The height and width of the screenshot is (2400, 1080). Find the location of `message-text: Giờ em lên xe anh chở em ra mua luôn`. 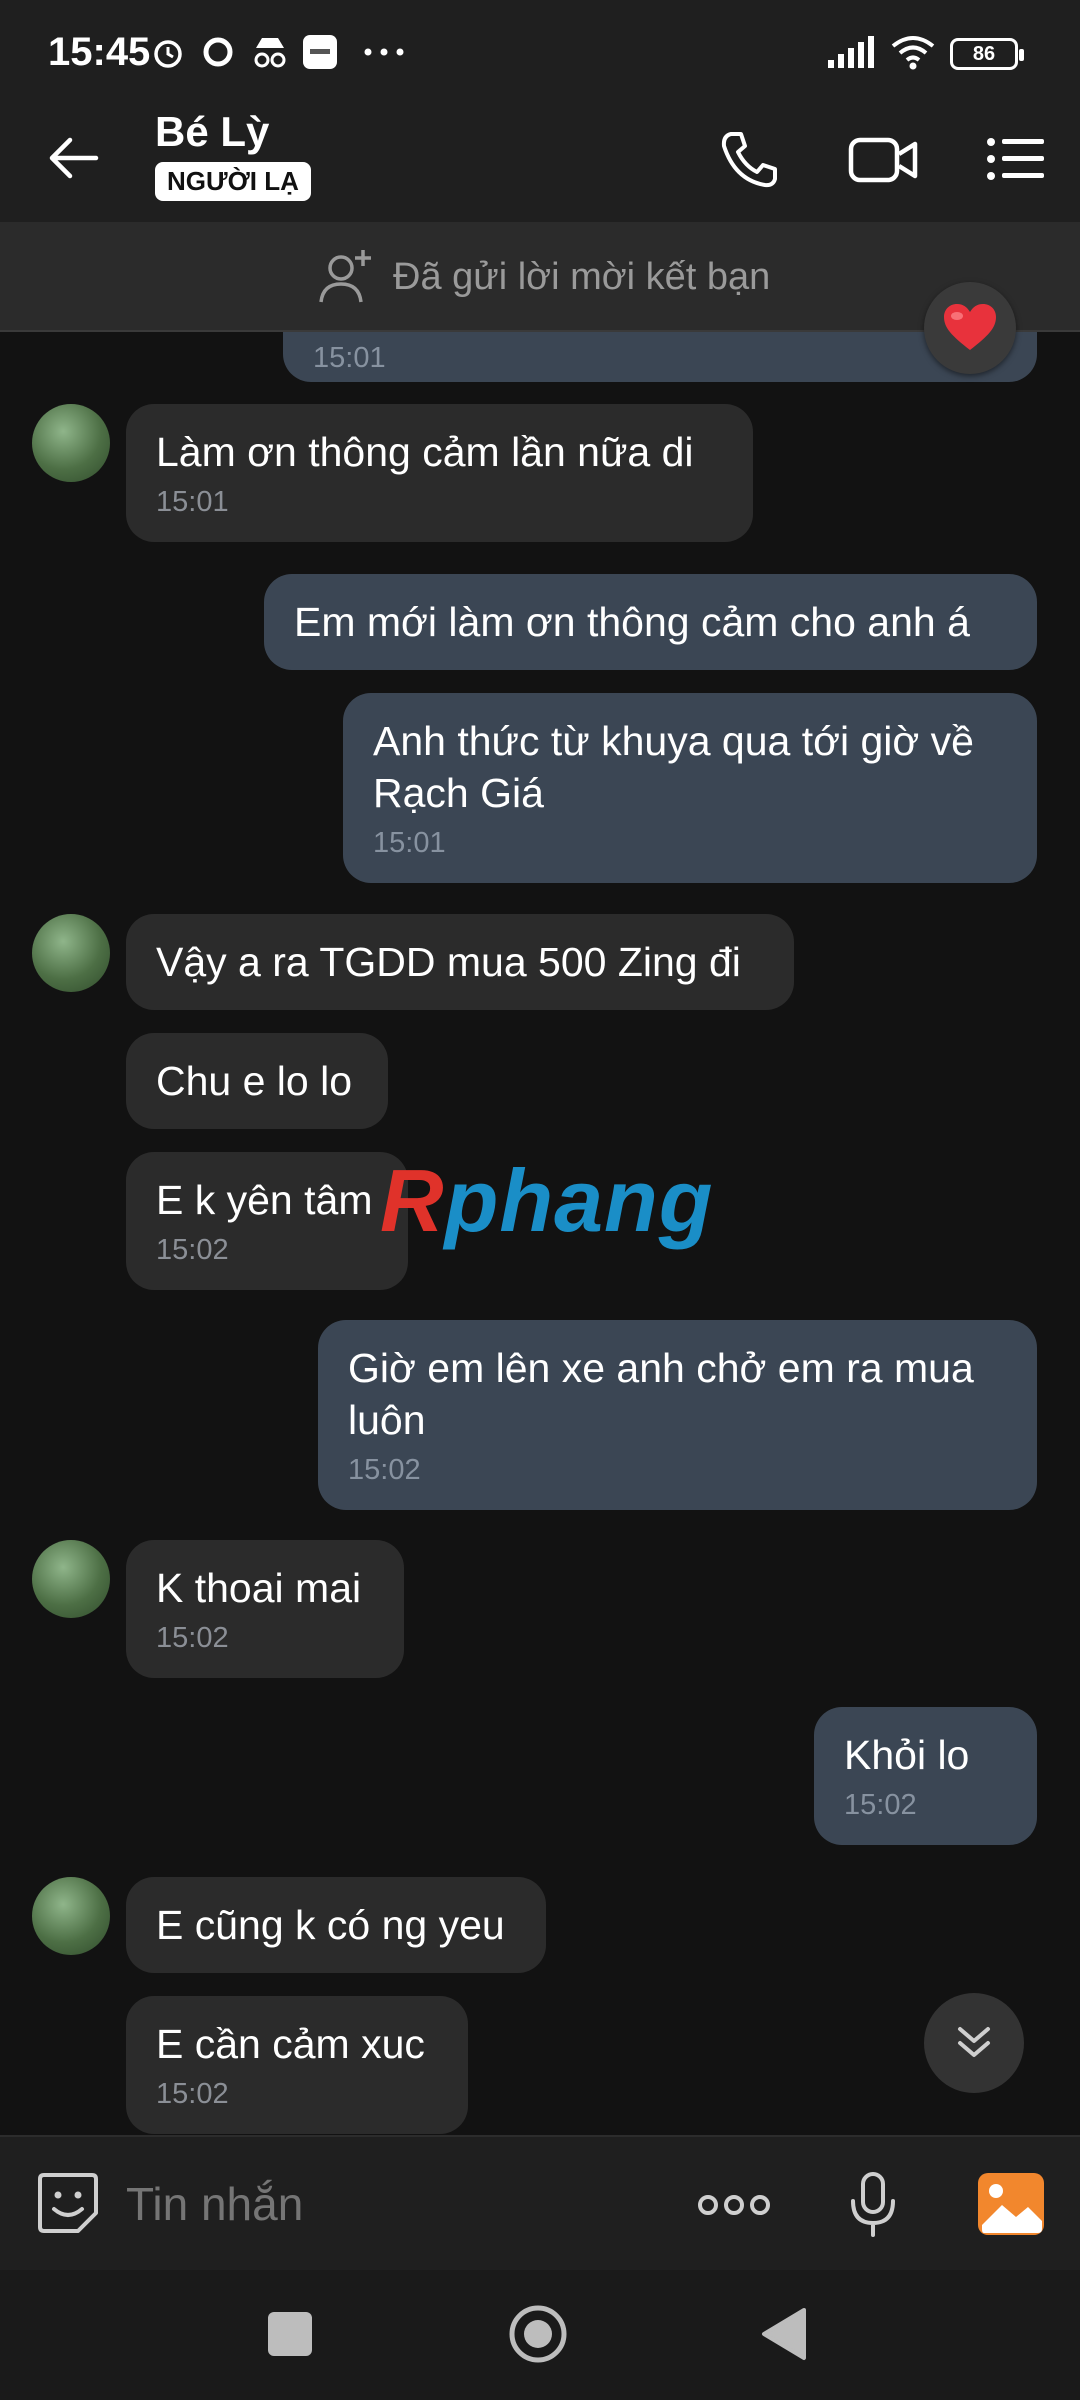

message-text: Giờ em lên xe anh chở em ra mua luôn is located at coordinates (661, 1394).